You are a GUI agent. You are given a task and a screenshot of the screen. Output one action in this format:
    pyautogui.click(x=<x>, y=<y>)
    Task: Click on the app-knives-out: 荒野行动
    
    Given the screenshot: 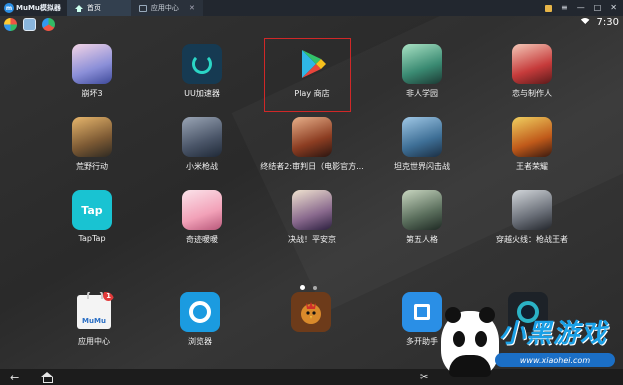 What is the action you would take?
    pyautogui.click(x=92, y=144)
    